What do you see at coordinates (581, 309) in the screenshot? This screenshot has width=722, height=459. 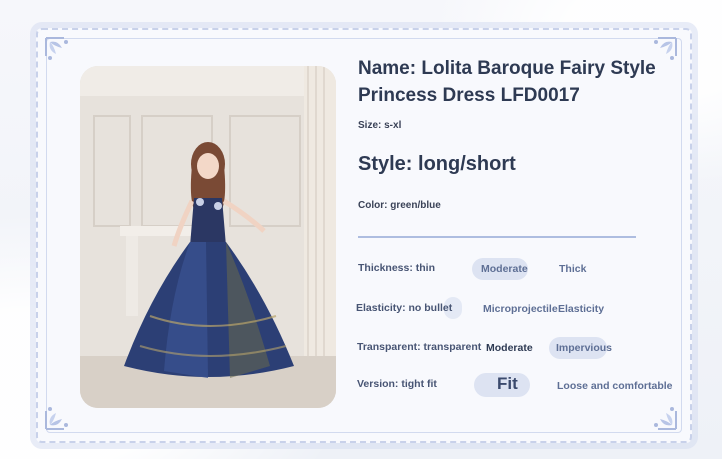 I see `elasticity-option-elasticity: Elasticity` at bounding box center [581, 309].